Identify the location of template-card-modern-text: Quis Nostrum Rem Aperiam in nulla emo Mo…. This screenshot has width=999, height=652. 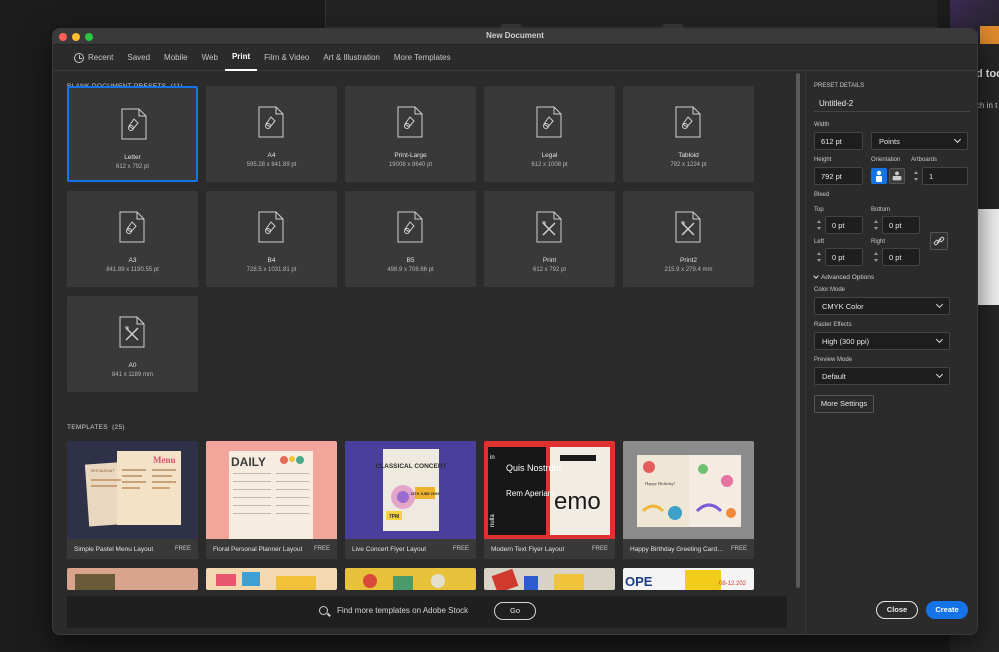
(549, 500).